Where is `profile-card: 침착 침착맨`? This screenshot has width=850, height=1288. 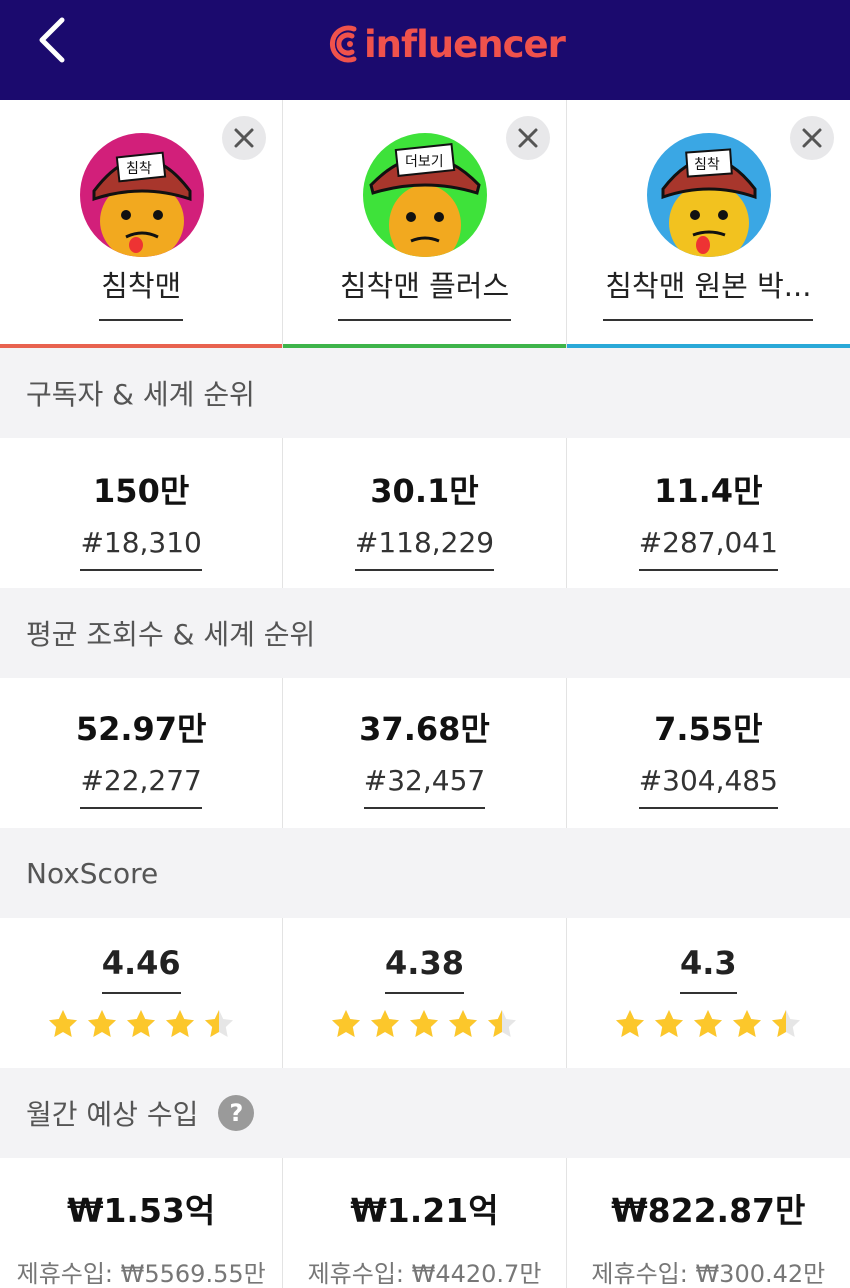 profile-card: 침착 침착맨 is located at coordinates (142, 224).